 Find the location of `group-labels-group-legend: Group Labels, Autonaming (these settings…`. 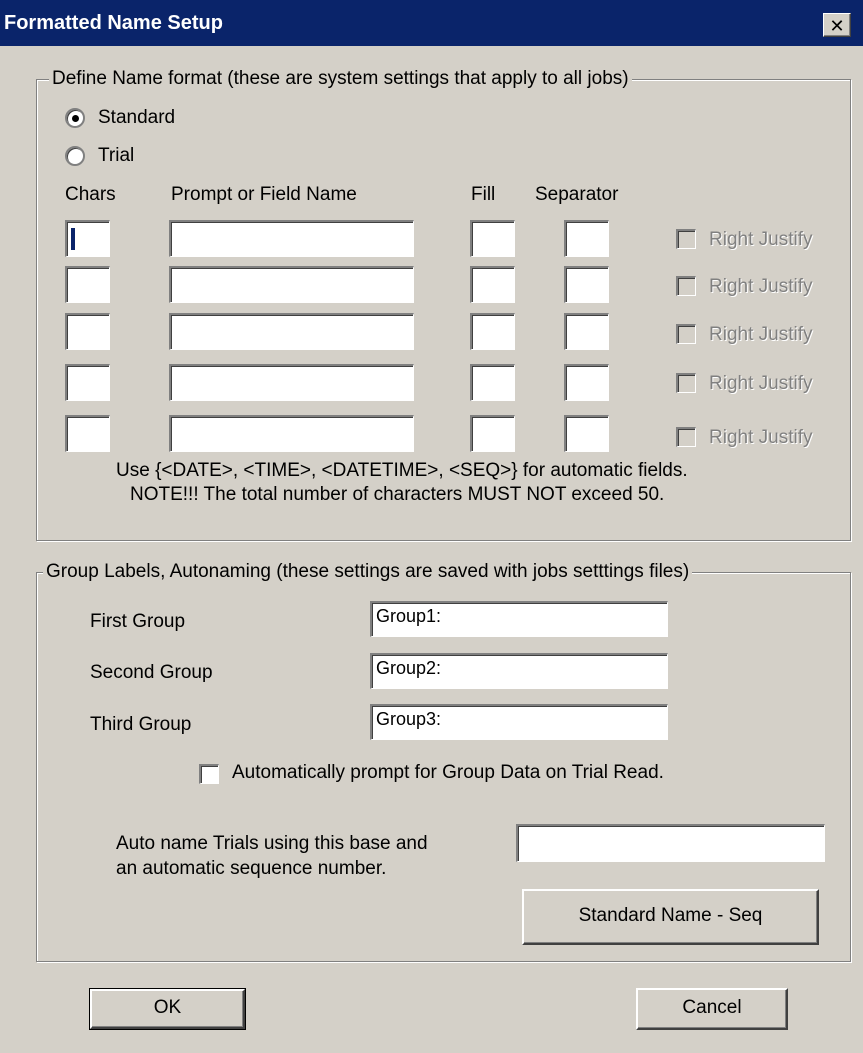

group-labels-group-legend: Group Labels, Autonaming (these settings… is located at coordinates (368, 572).